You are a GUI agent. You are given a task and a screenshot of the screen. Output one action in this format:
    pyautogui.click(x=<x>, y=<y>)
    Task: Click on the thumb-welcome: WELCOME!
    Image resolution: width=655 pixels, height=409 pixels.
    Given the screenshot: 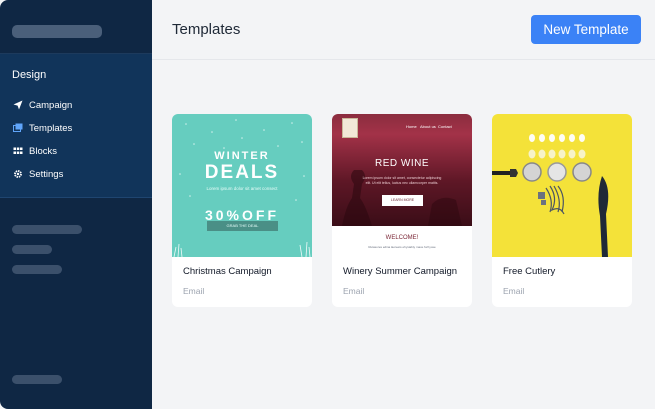 What is the action you would take?
    pyautogui.click(x=402, y=238)
    